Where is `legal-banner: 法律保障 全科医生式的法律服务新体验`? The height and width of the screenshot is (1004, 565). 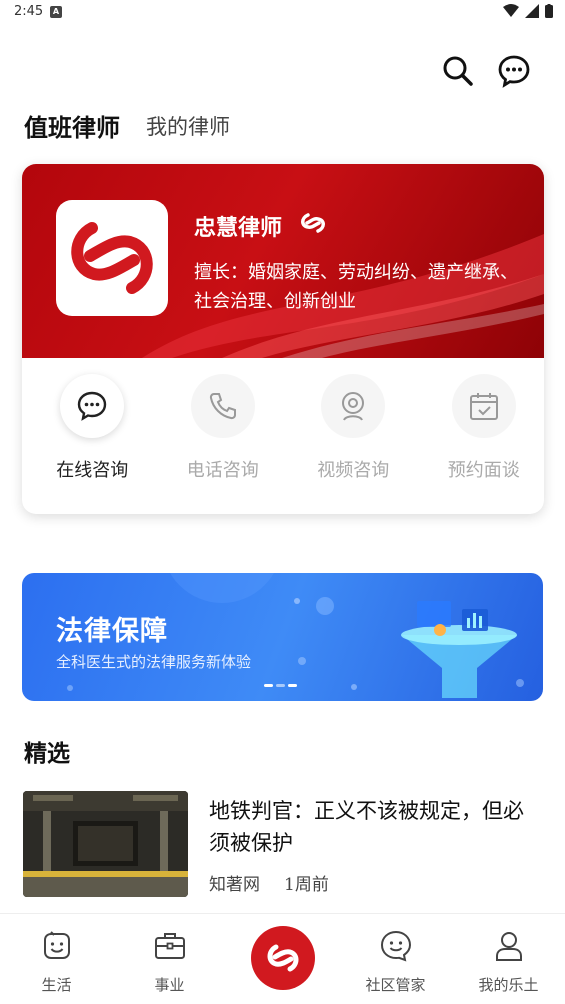 legal-banner: 法律保障 全科医生式的法律服务新体验 is located at coordinates (282, 637).